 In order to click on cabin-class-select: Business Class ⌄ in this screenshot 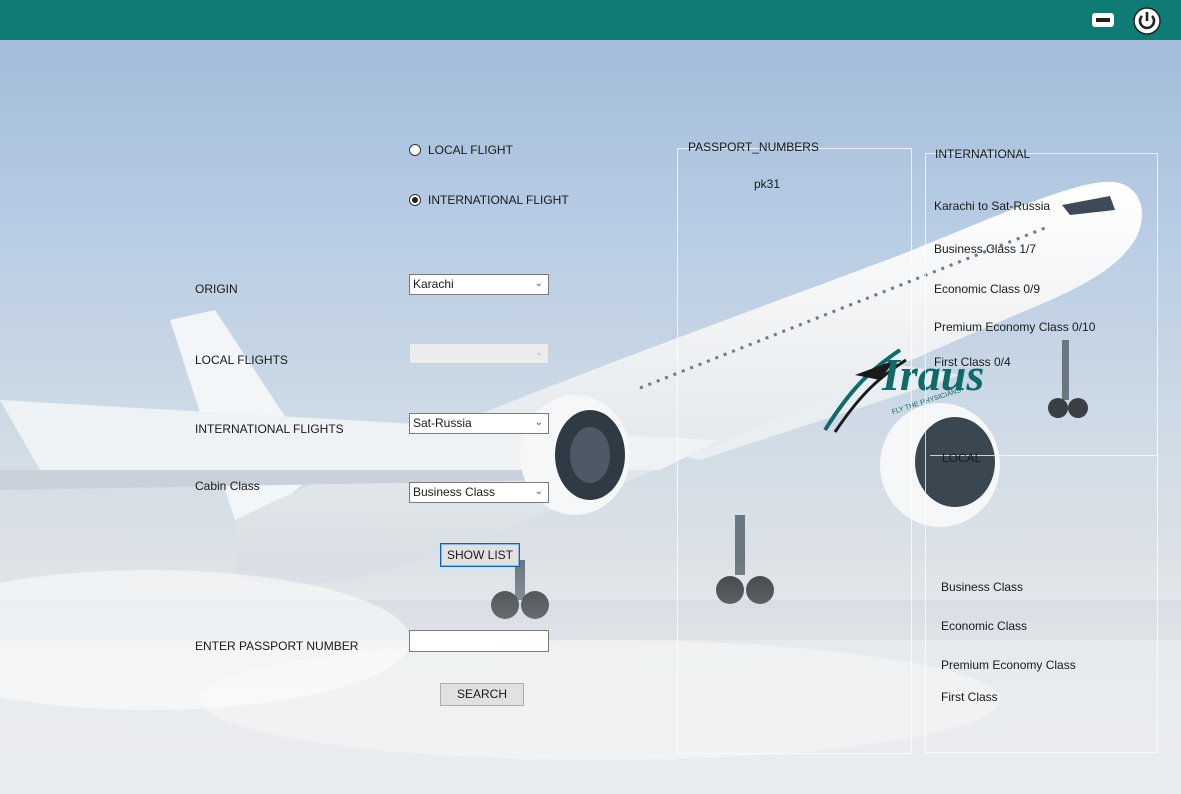, I will do `click(479, 492)`.